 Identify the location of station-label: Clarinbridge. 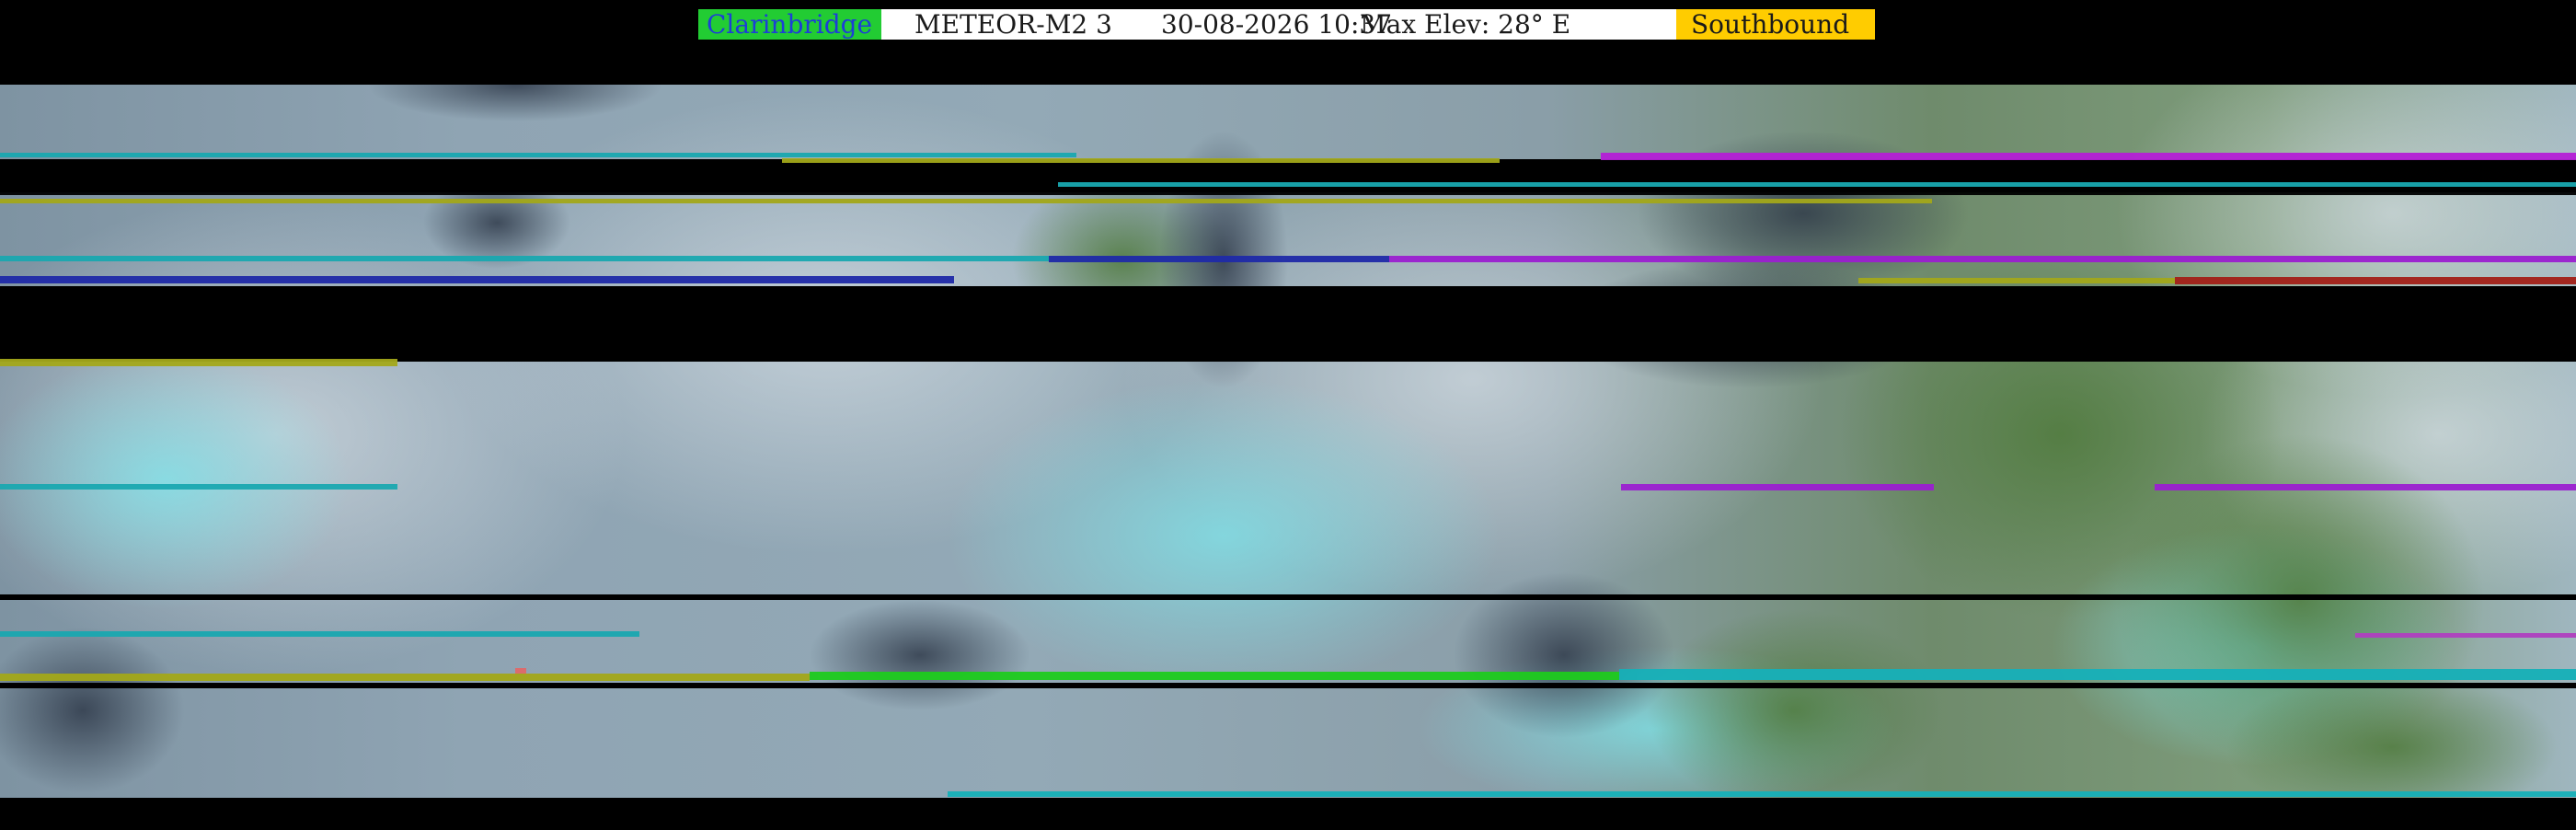
(789, 24).